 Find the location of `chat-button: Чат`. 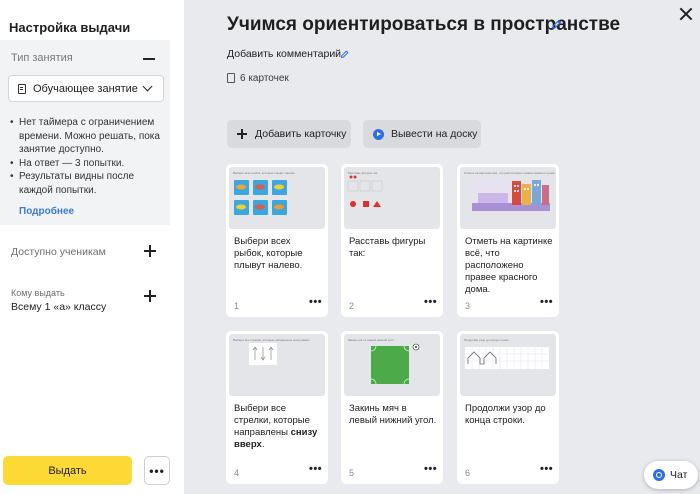

chat-button: Чат is located at coordinates (671, 475).